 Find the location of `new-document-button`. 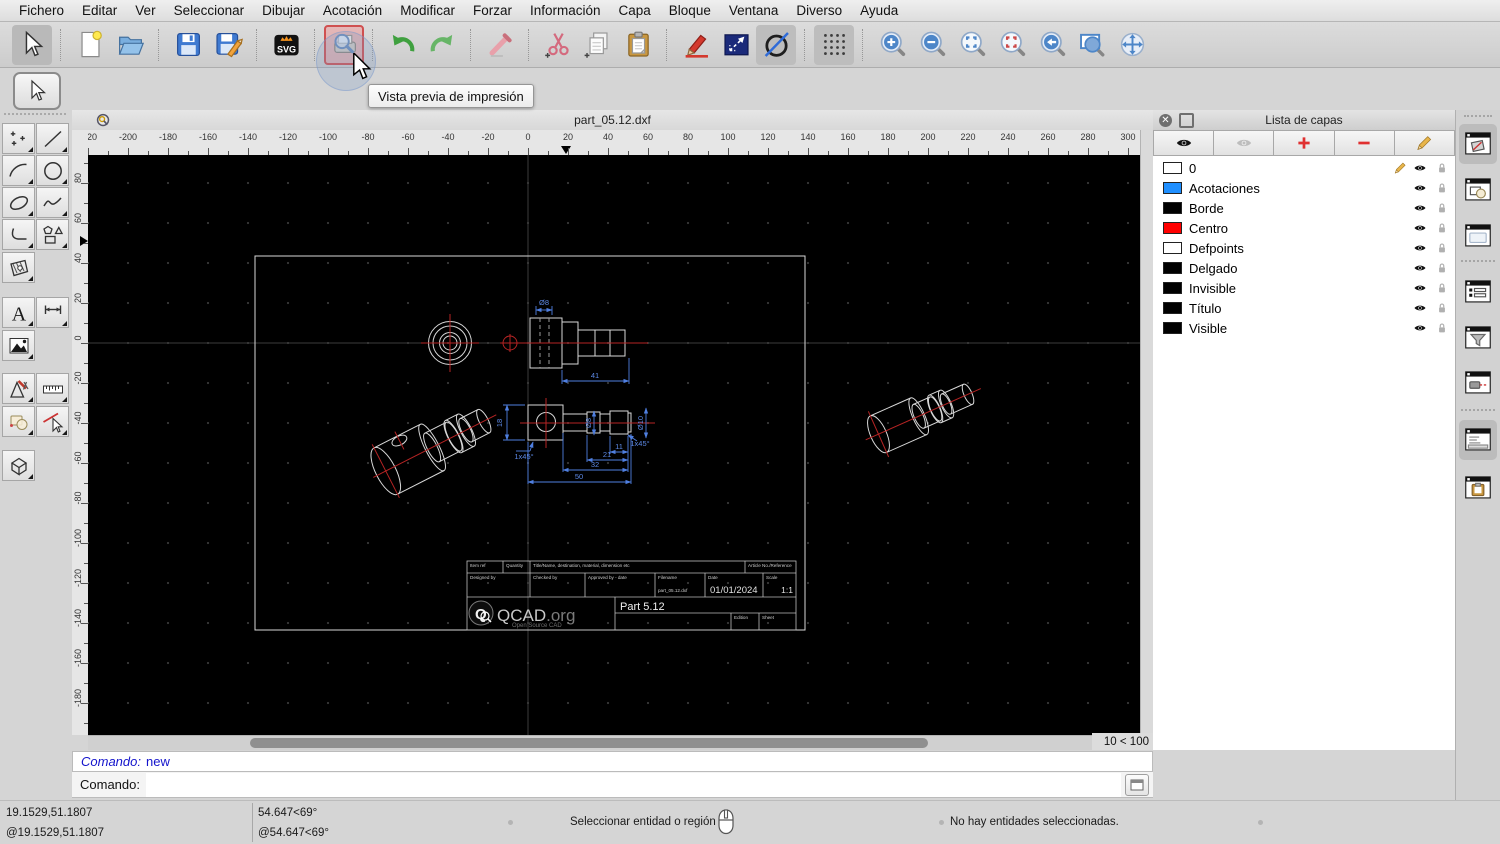

new-document-button is located at coordinates (90, 45).